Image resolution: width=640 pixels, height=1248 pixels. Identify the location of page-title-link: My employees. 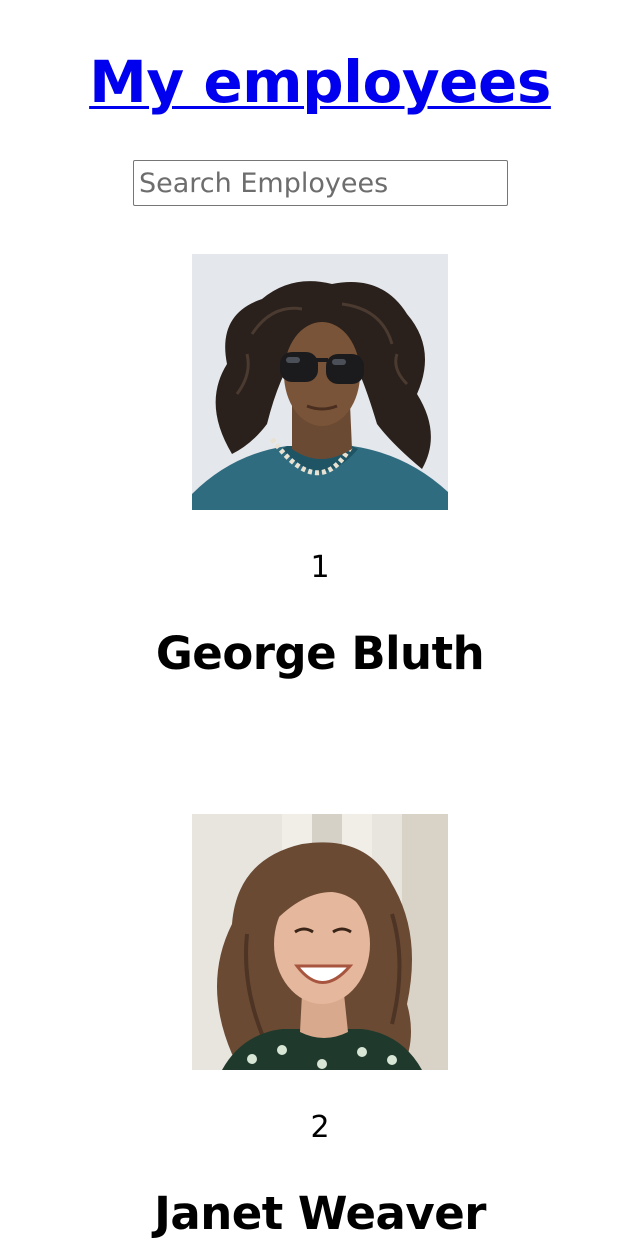
(320, 82).